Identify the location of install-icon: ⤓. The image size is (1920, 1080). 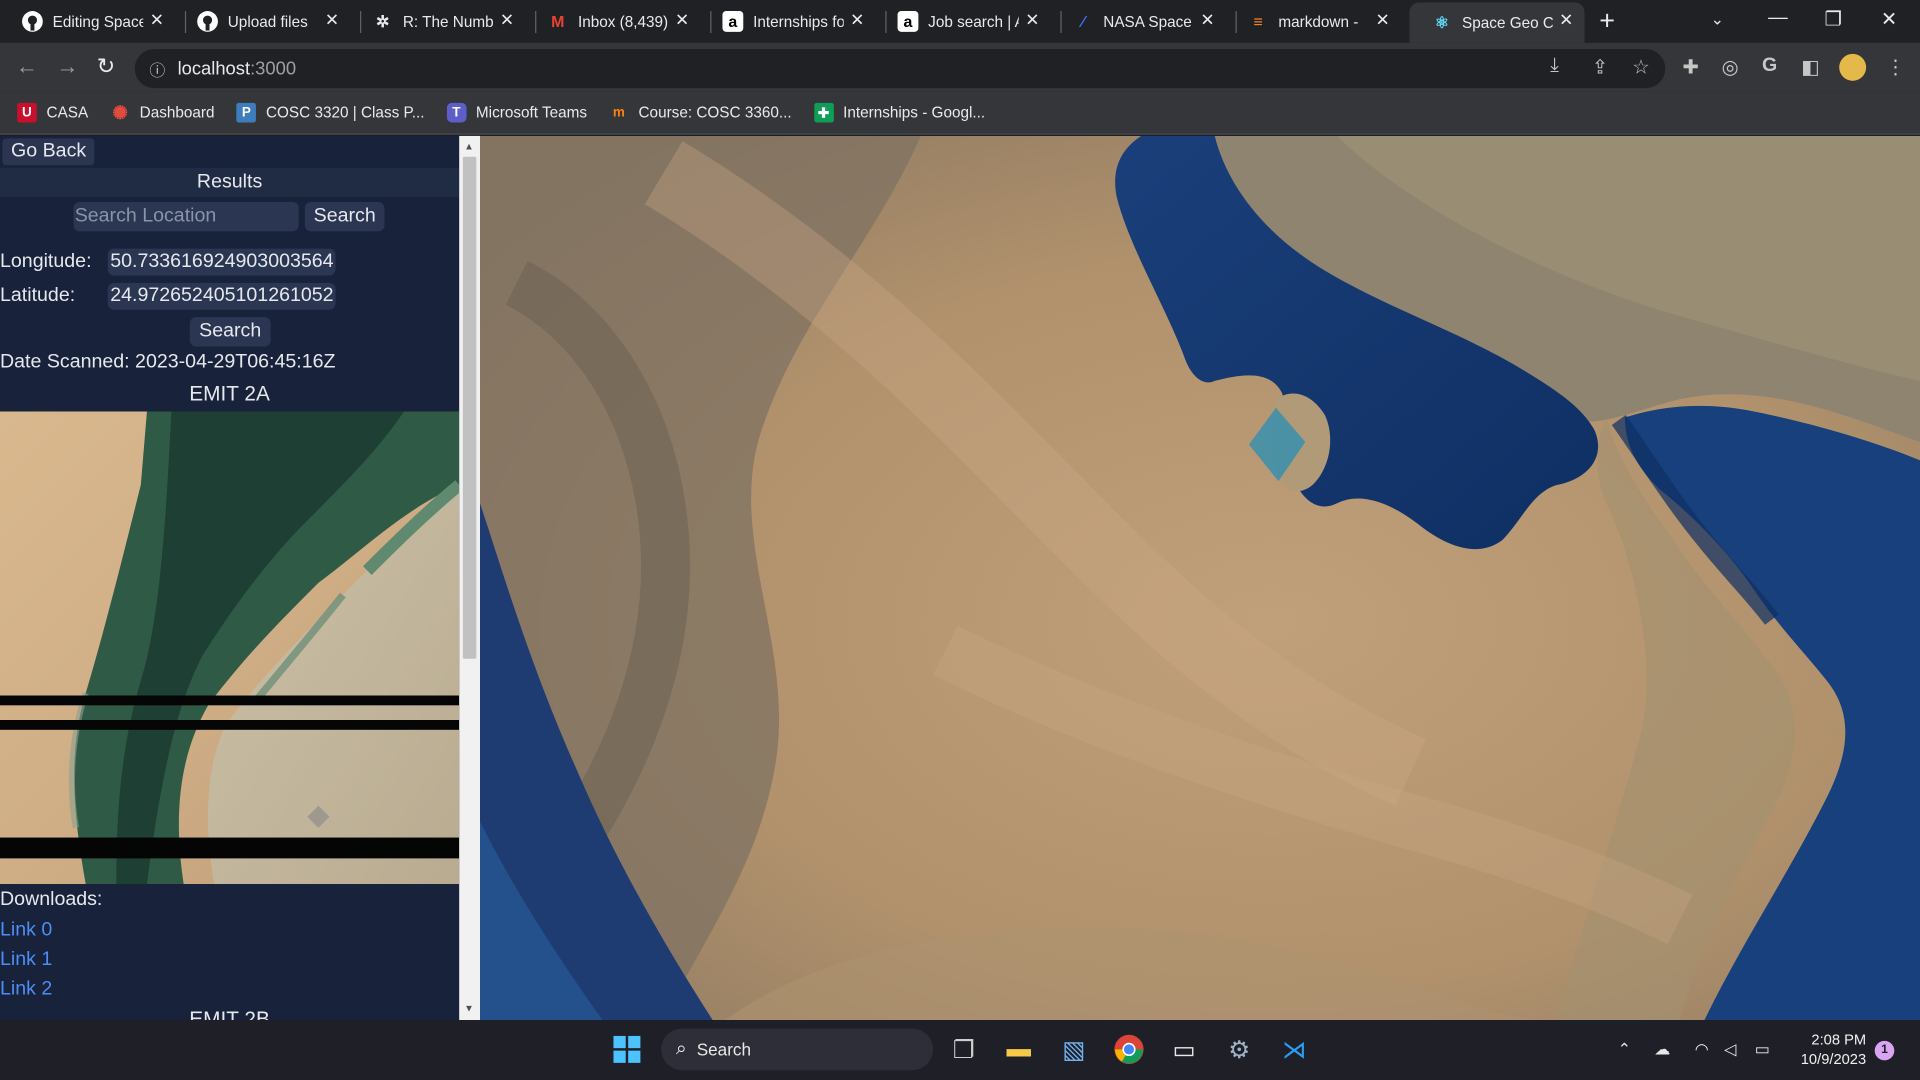
(1554, 66).